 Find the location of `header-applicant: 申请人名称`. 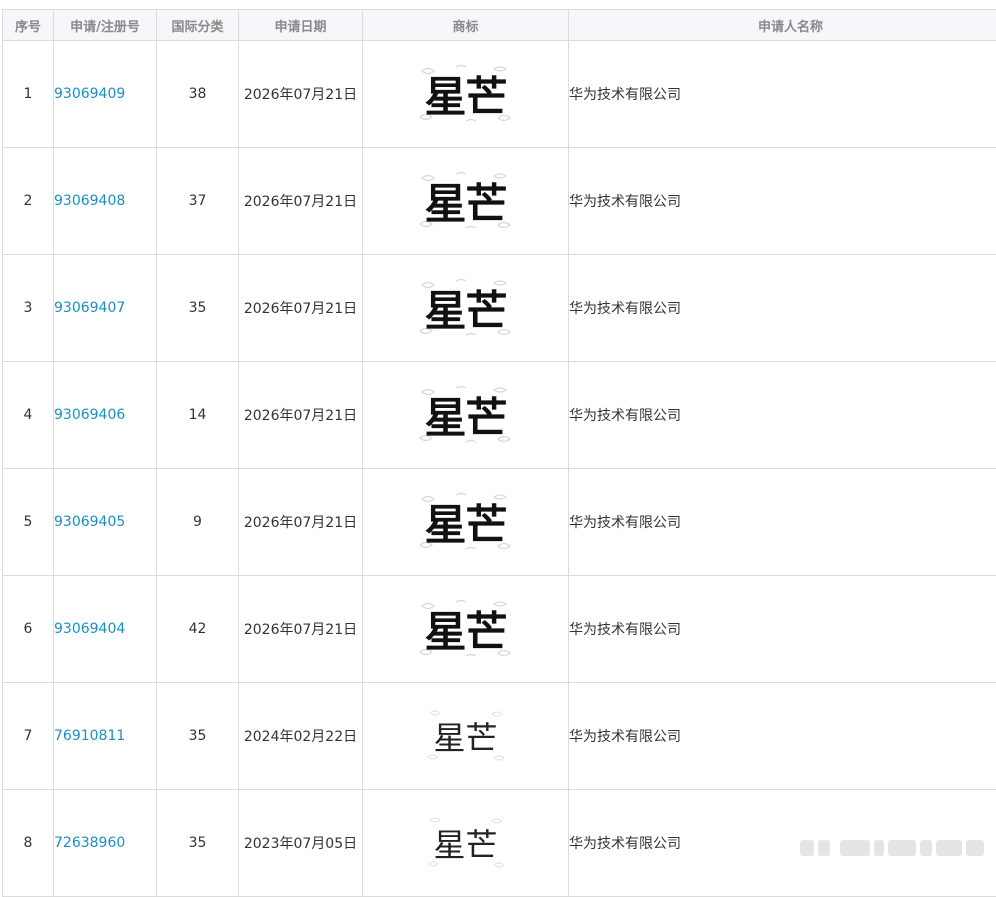

header-applicant: 申请人名称 is located at coordinates (782, 25).